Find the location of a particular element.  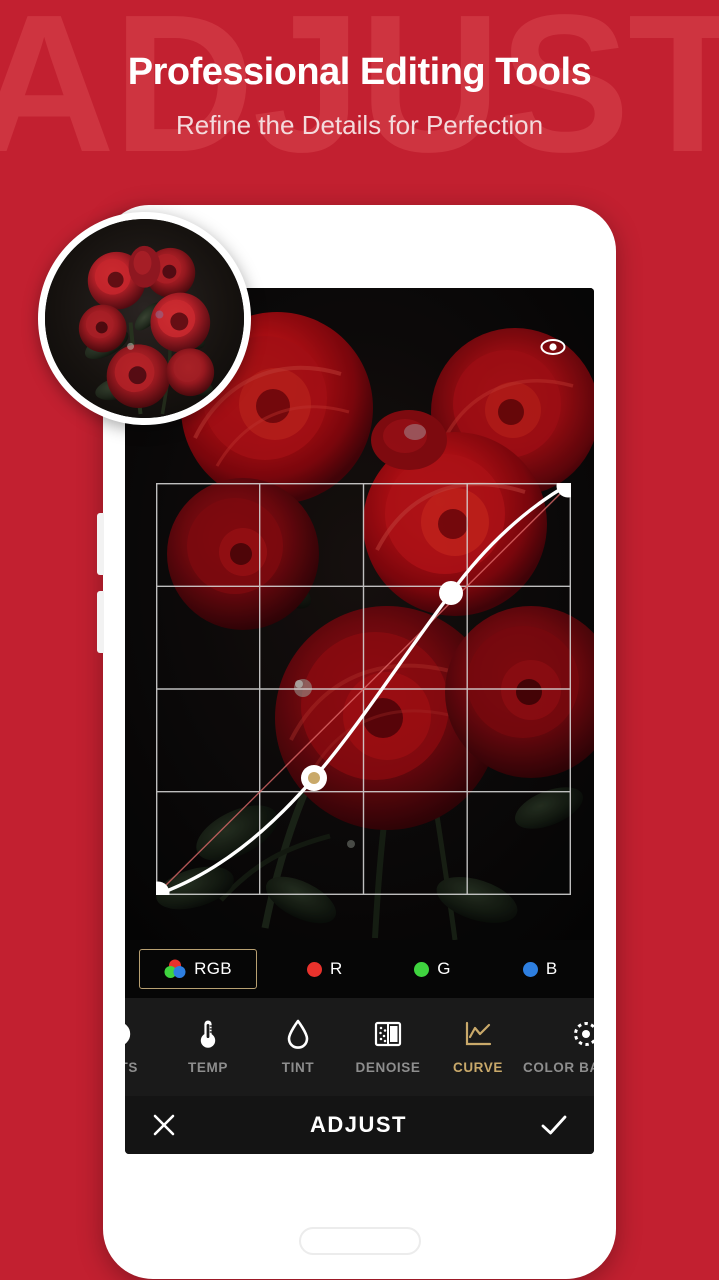

highlights-icon is located at coordinates (128, 1034).